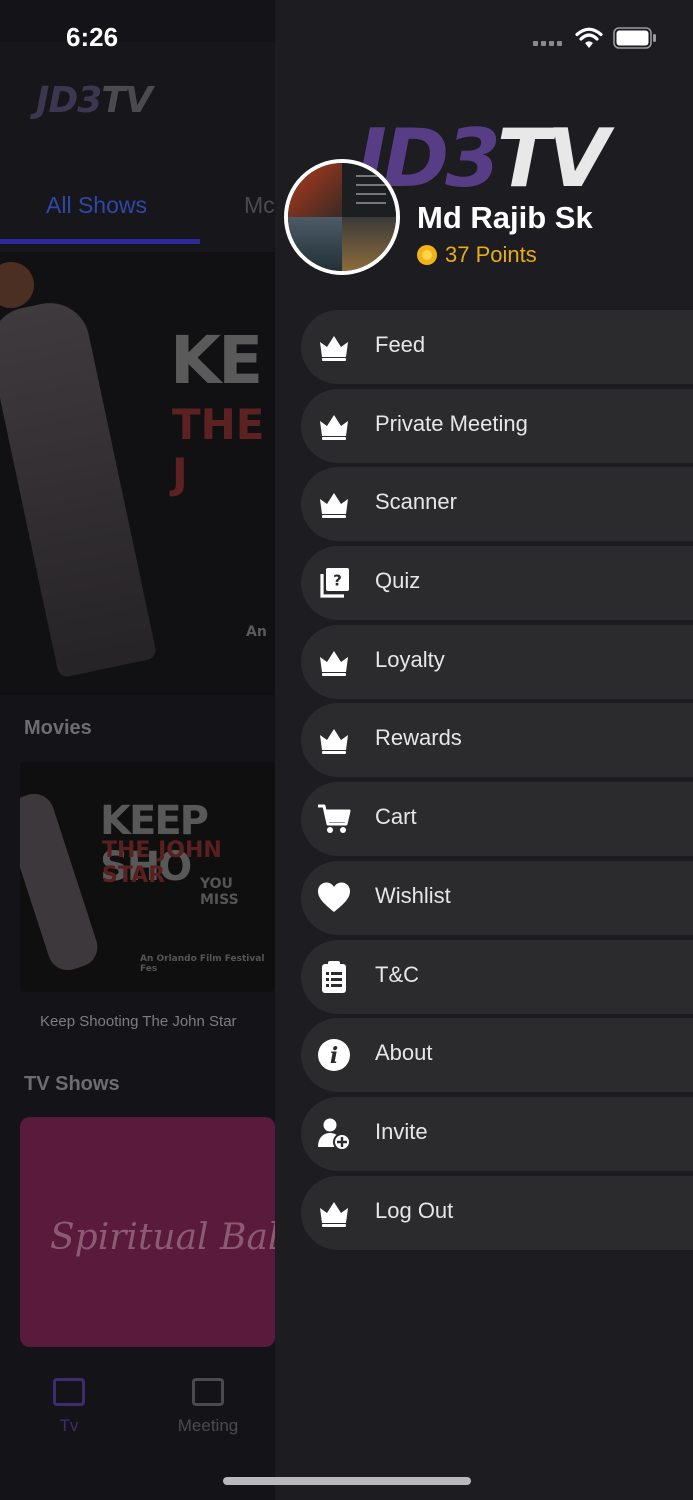 This screenshot has height=1500, width=693. Describe the element at coordinates (400, 344) in the screenshot. I see `menu-item-label: Feed` at that location.